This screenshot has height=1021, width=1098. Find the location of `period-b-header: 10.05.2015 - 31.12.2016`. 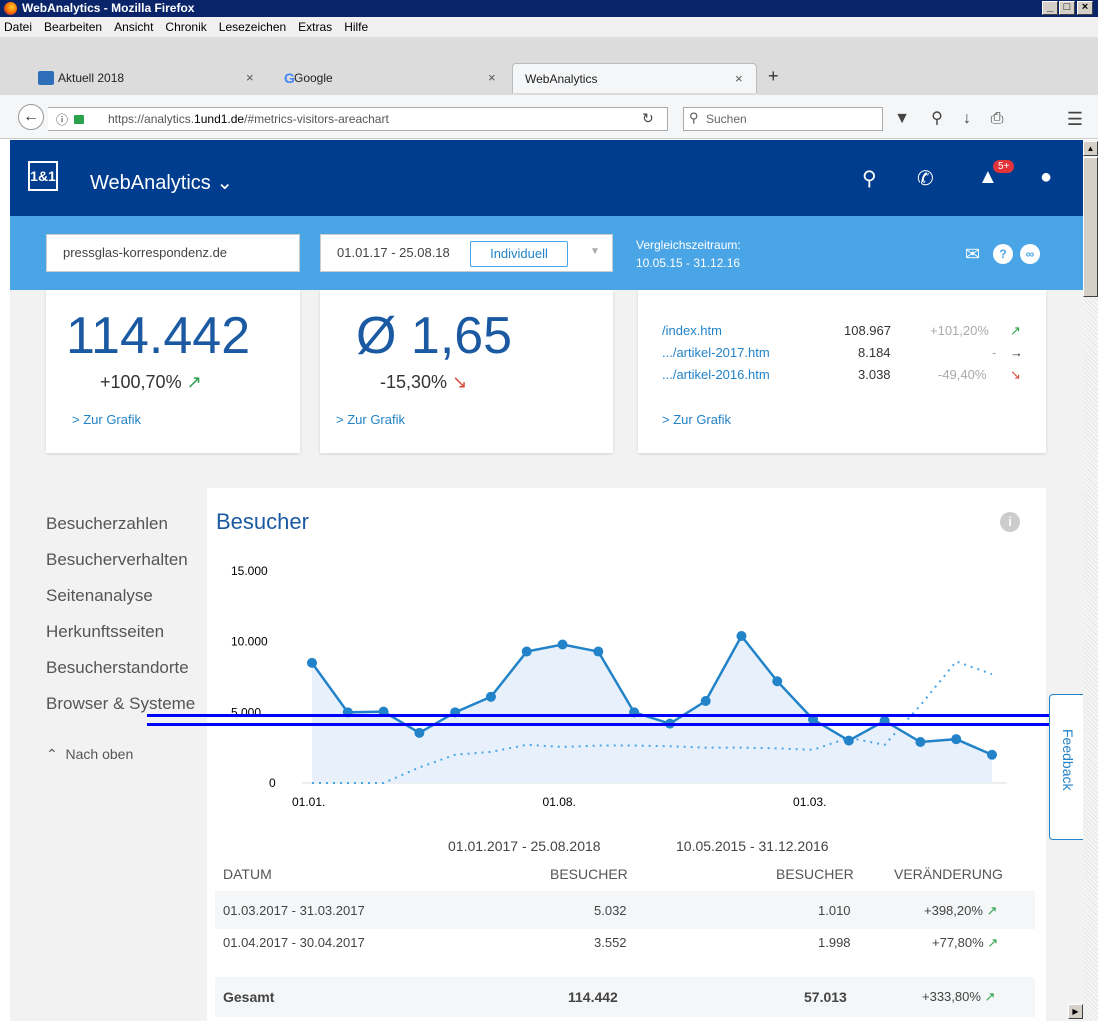

period-b-header: 10.05.2015 - 31.12.2016 is located at coordinates (752, 846).